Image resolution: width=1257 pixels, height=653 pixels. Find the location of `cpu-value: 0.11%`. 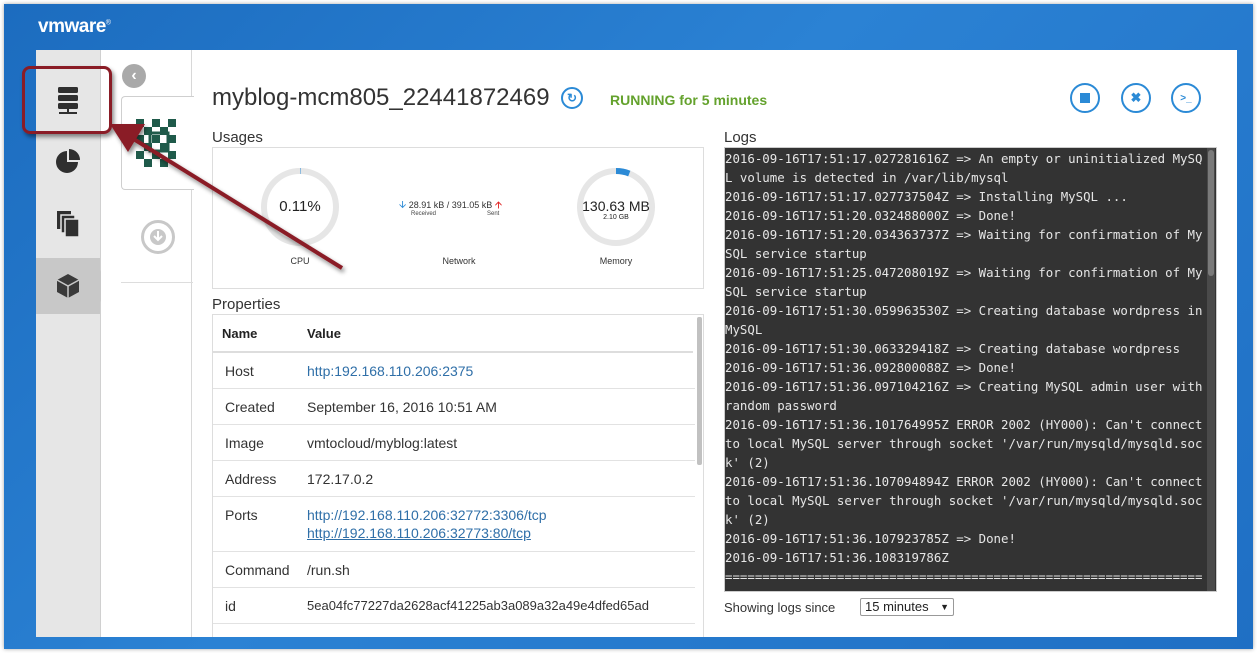

cpu-value: 0.11% is located at coordinates (300, 206).